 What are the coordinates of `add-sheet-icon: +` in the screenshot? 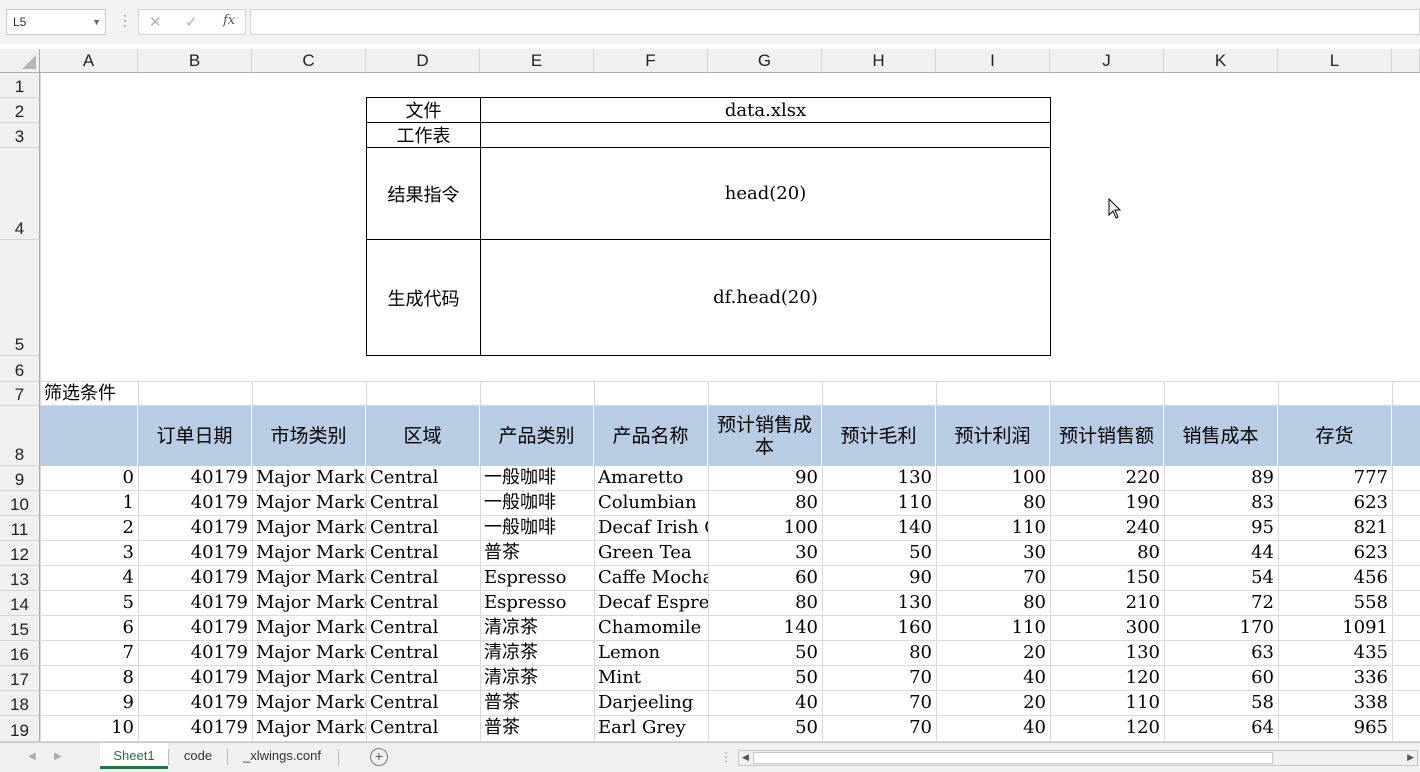 It's located at (379, 757).